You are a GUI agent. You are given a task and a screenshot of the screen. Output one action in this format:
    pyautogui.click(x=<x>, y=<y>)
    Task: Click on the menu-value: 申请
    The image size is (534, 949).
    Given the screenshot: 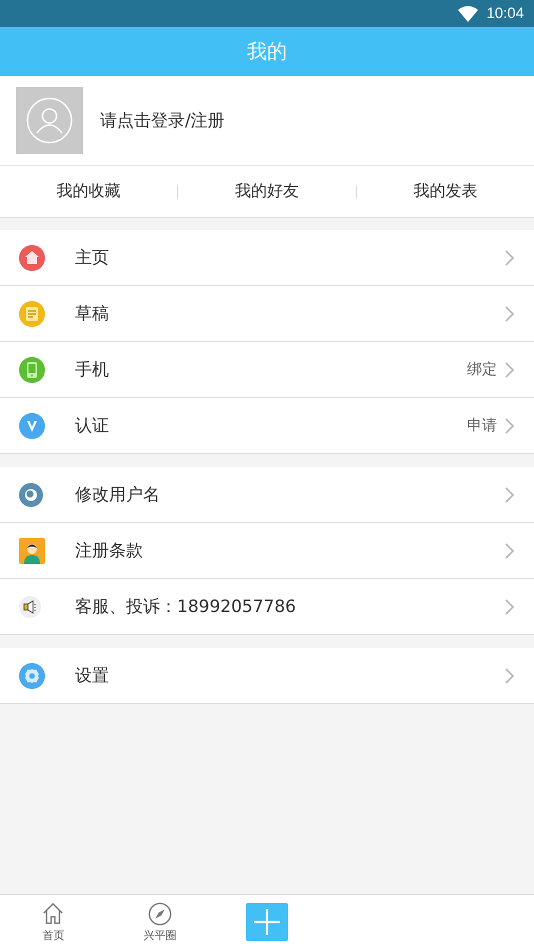 What is the action you would take?
    pyautogui.click(x=482, y=425)
    